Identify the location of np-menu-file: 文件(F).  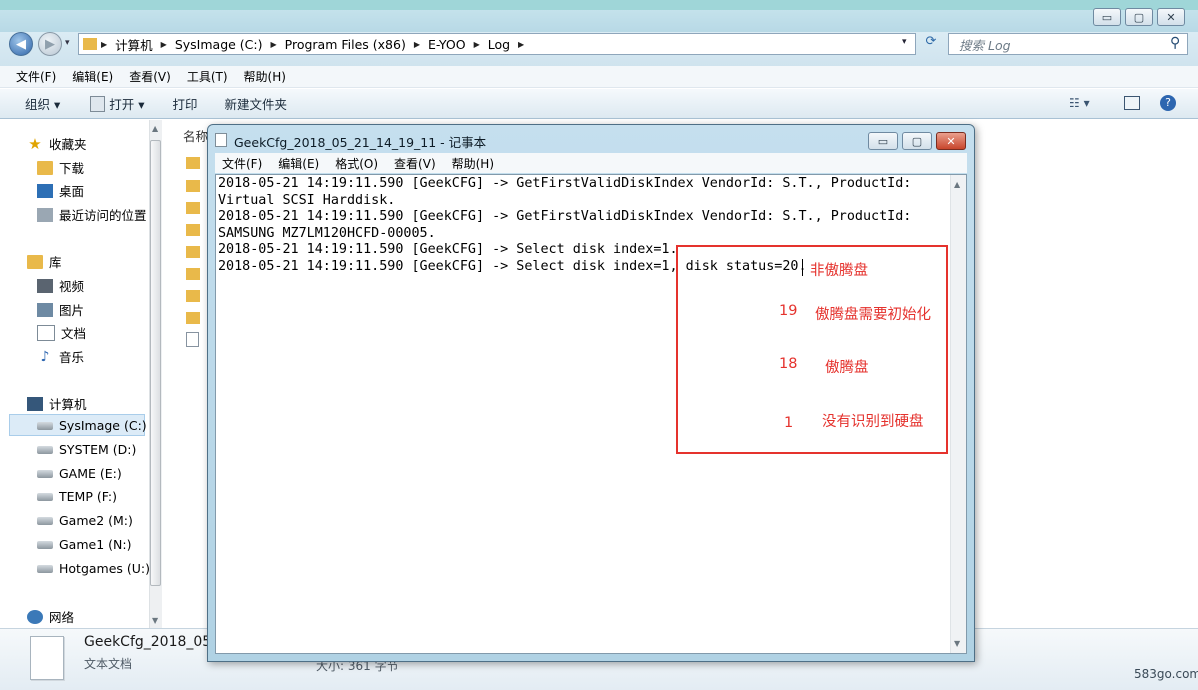
(242, 163).